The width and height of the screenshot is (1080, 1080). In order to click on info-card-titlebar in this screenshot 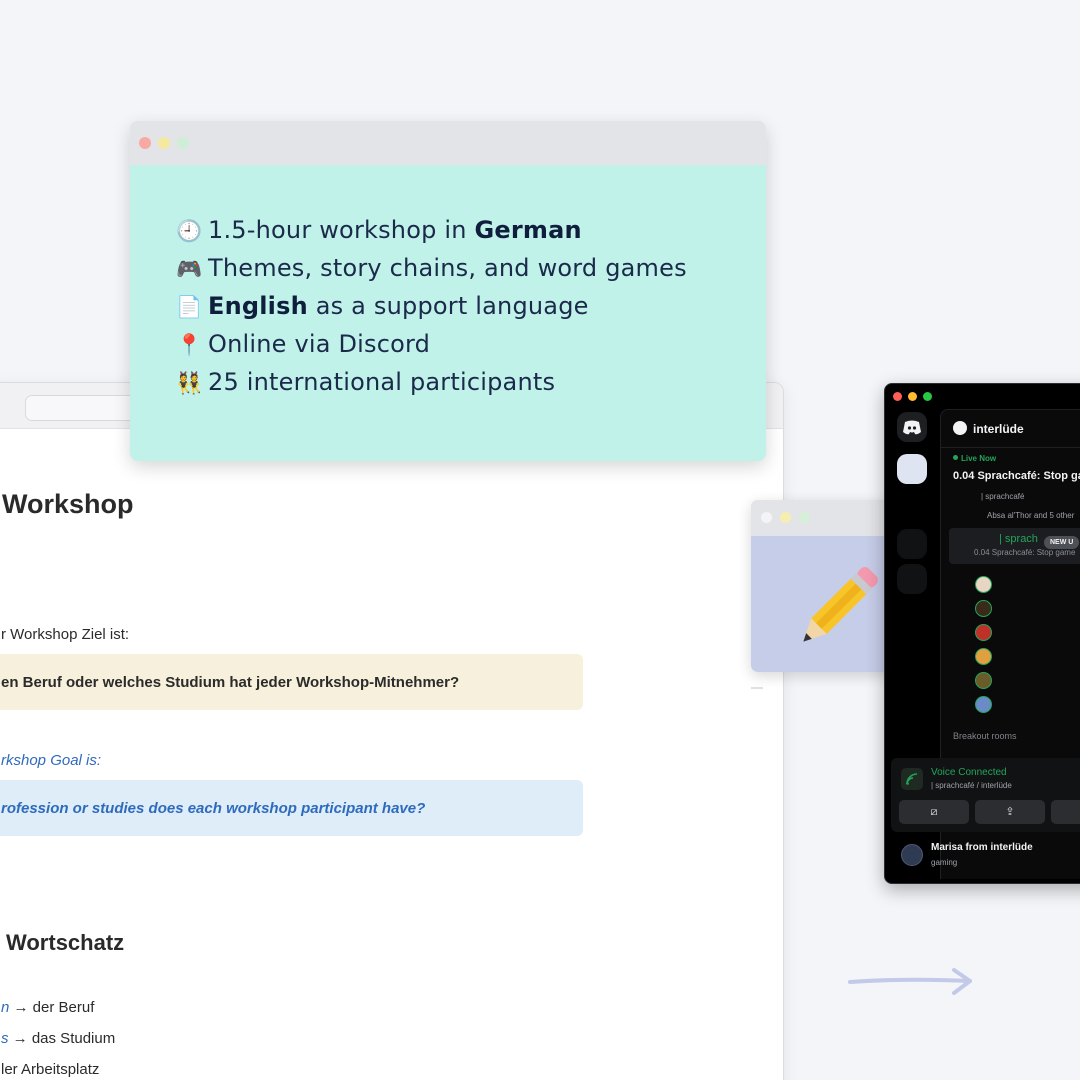, I will do `click(448, 143)`.